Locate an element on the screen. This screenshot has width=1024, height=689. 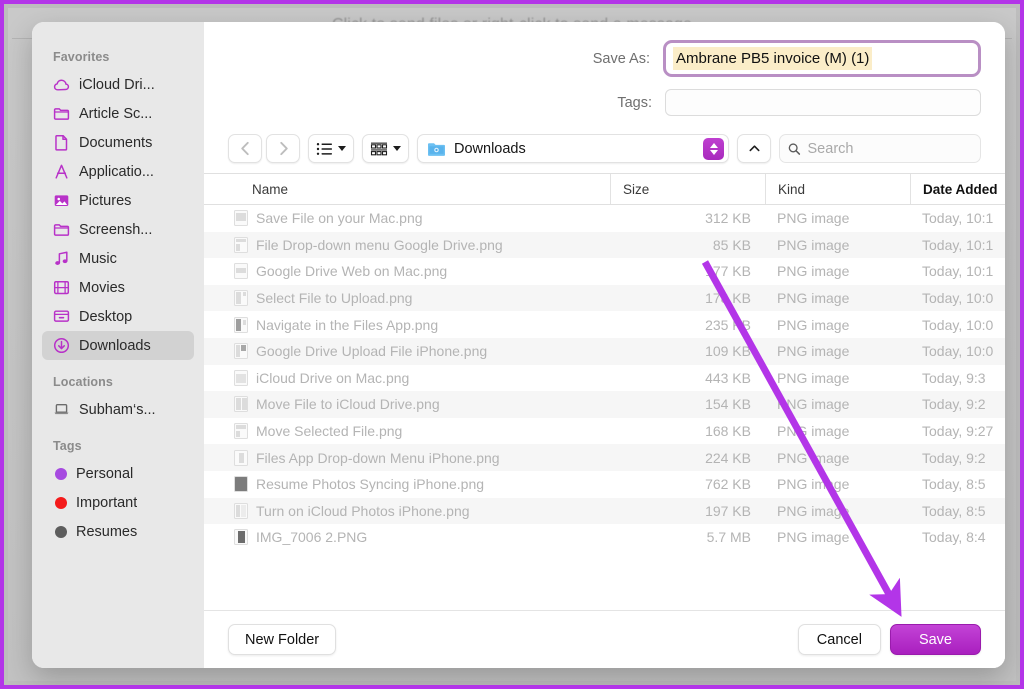
path-popup-button: Downloads is located at coordinates (573, 148).